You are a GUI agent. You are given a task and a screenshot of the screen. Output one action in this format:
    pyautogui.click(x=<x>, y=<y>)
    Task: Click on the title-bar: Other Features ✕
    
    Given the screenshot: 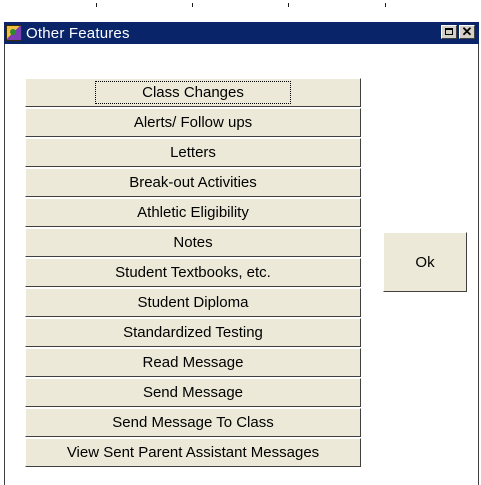 What is the action you would take?
    pyautogui.click(x=241, y=33)
    